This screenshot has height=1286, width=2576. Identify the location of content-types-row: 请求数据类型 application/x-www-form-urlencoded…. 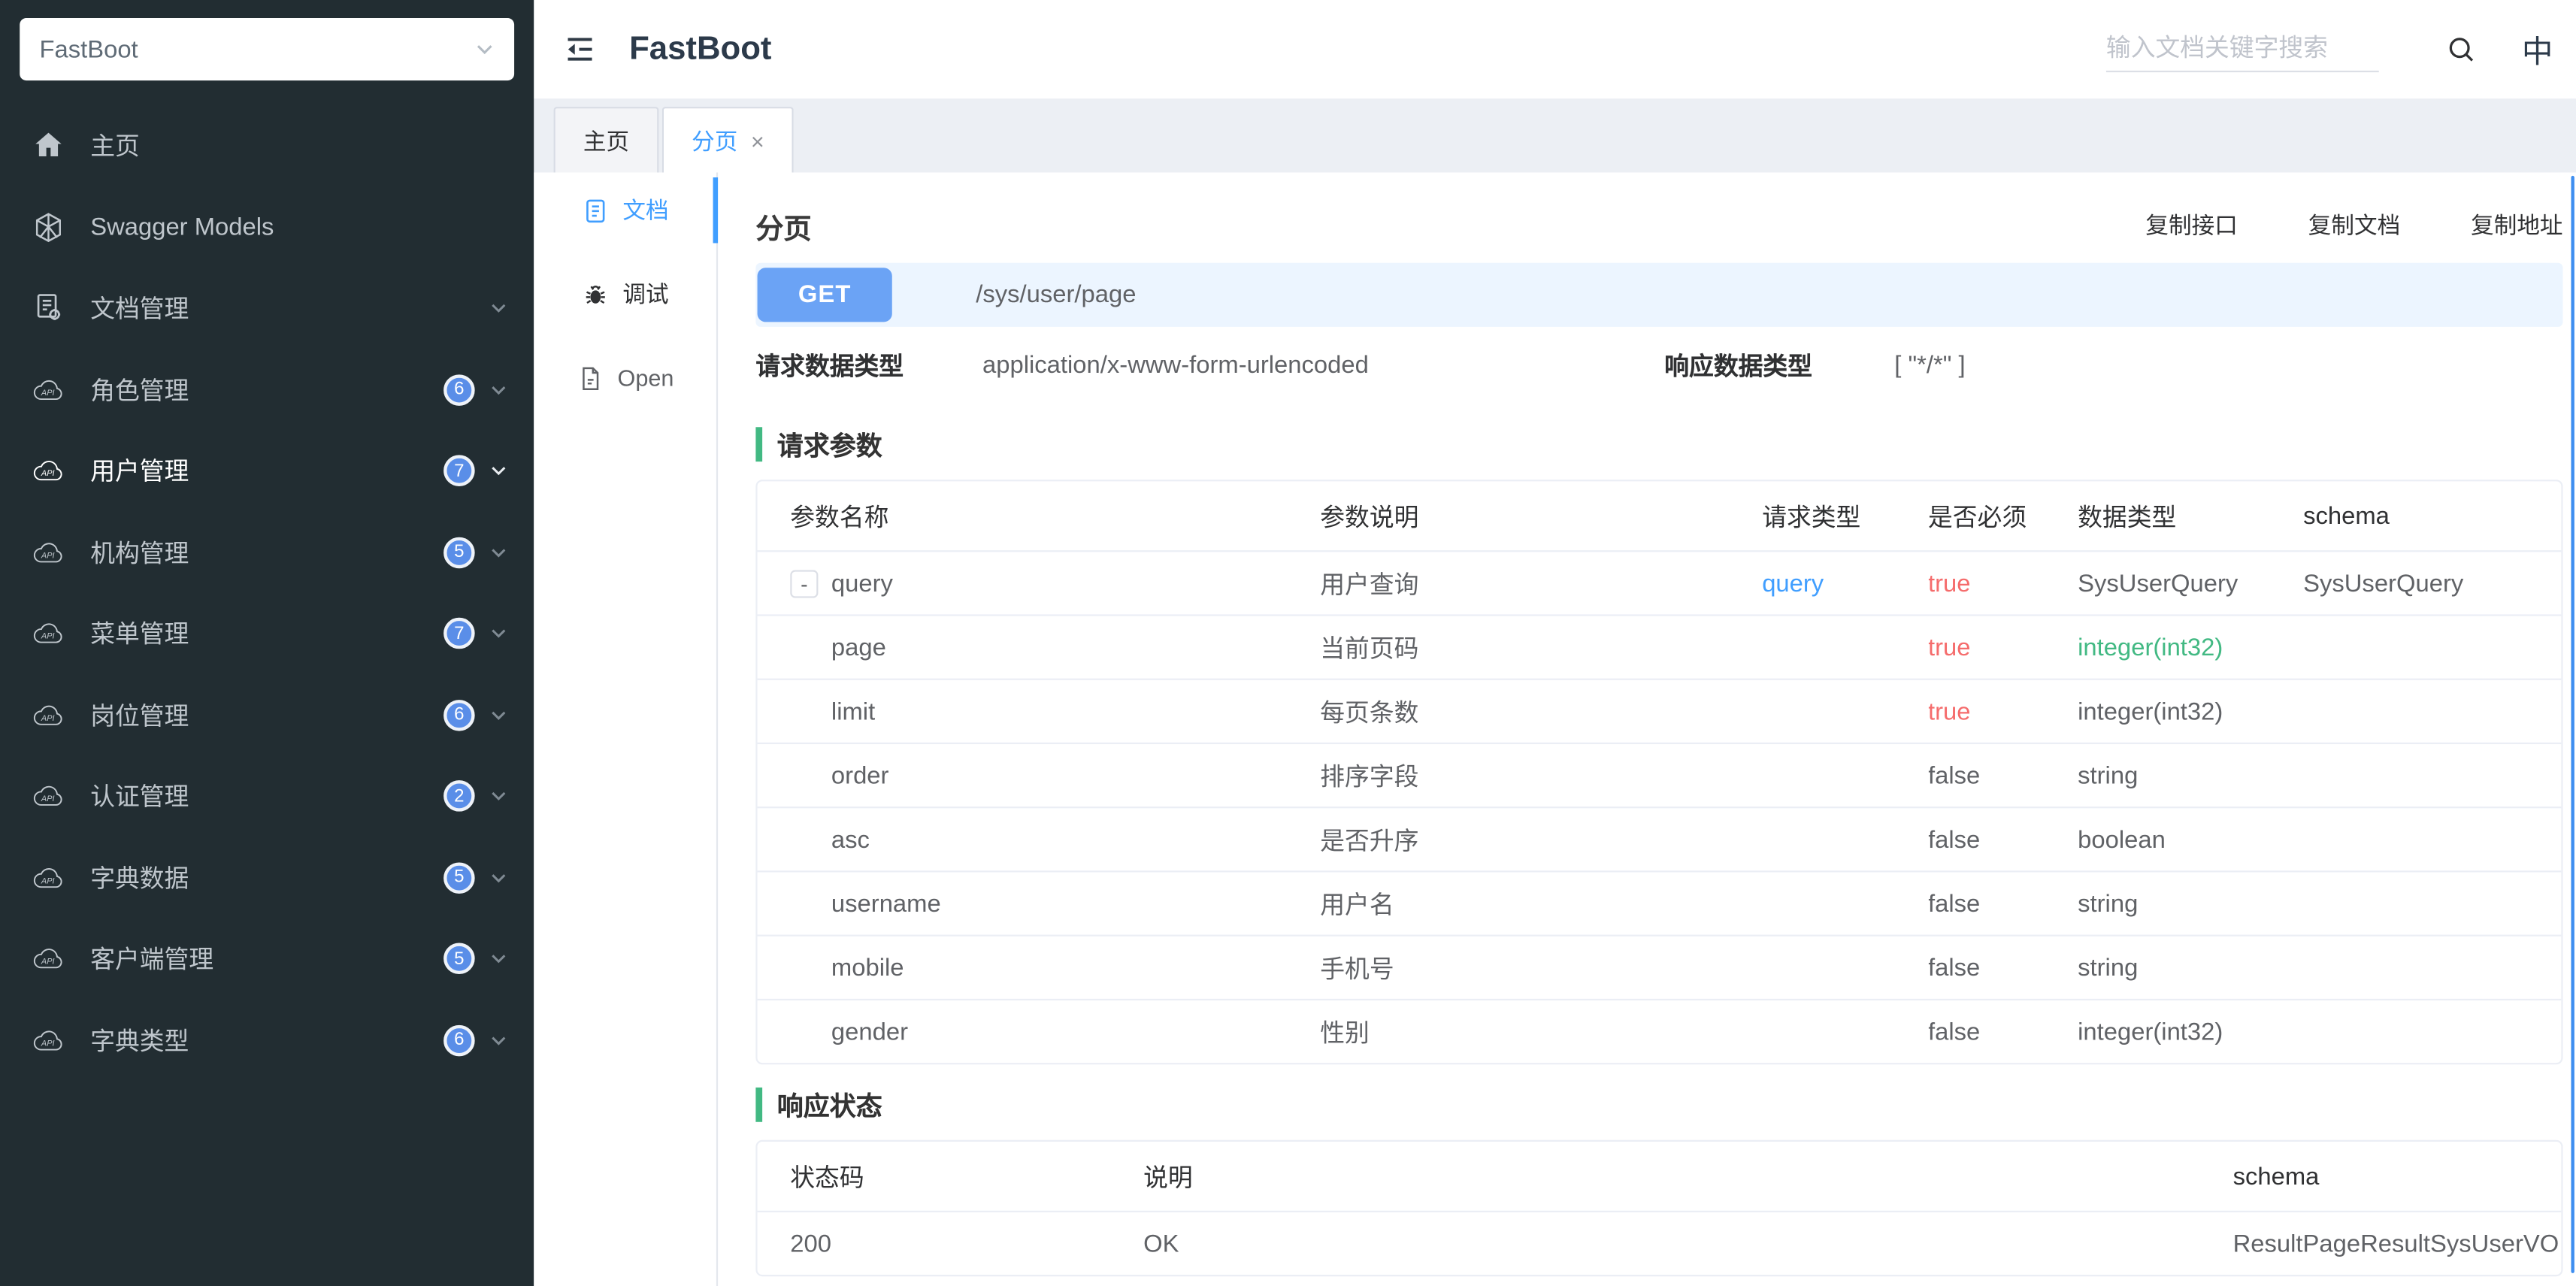
(1658, 364).